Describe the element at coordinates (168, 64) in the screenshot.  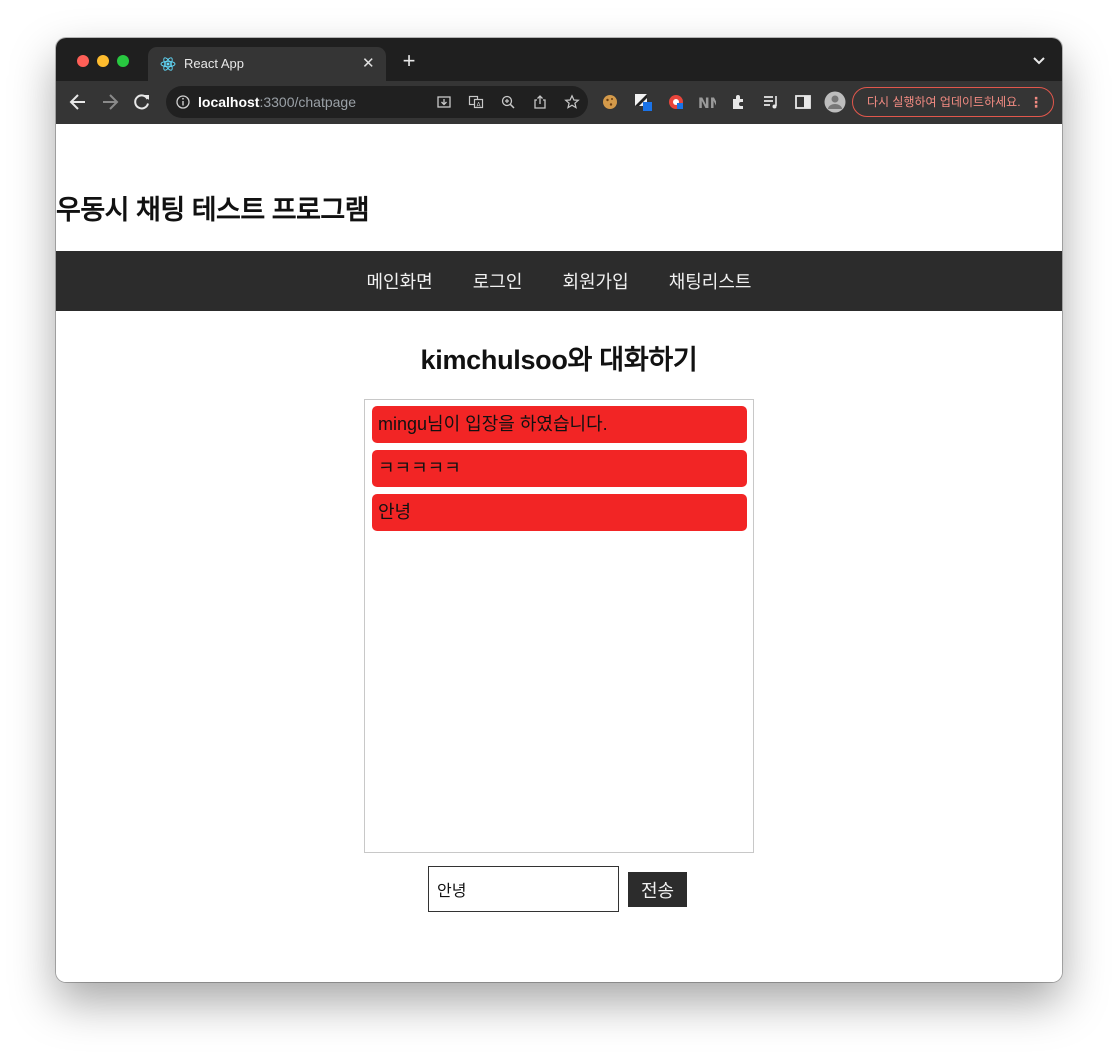
I see `react-icon` at that location.